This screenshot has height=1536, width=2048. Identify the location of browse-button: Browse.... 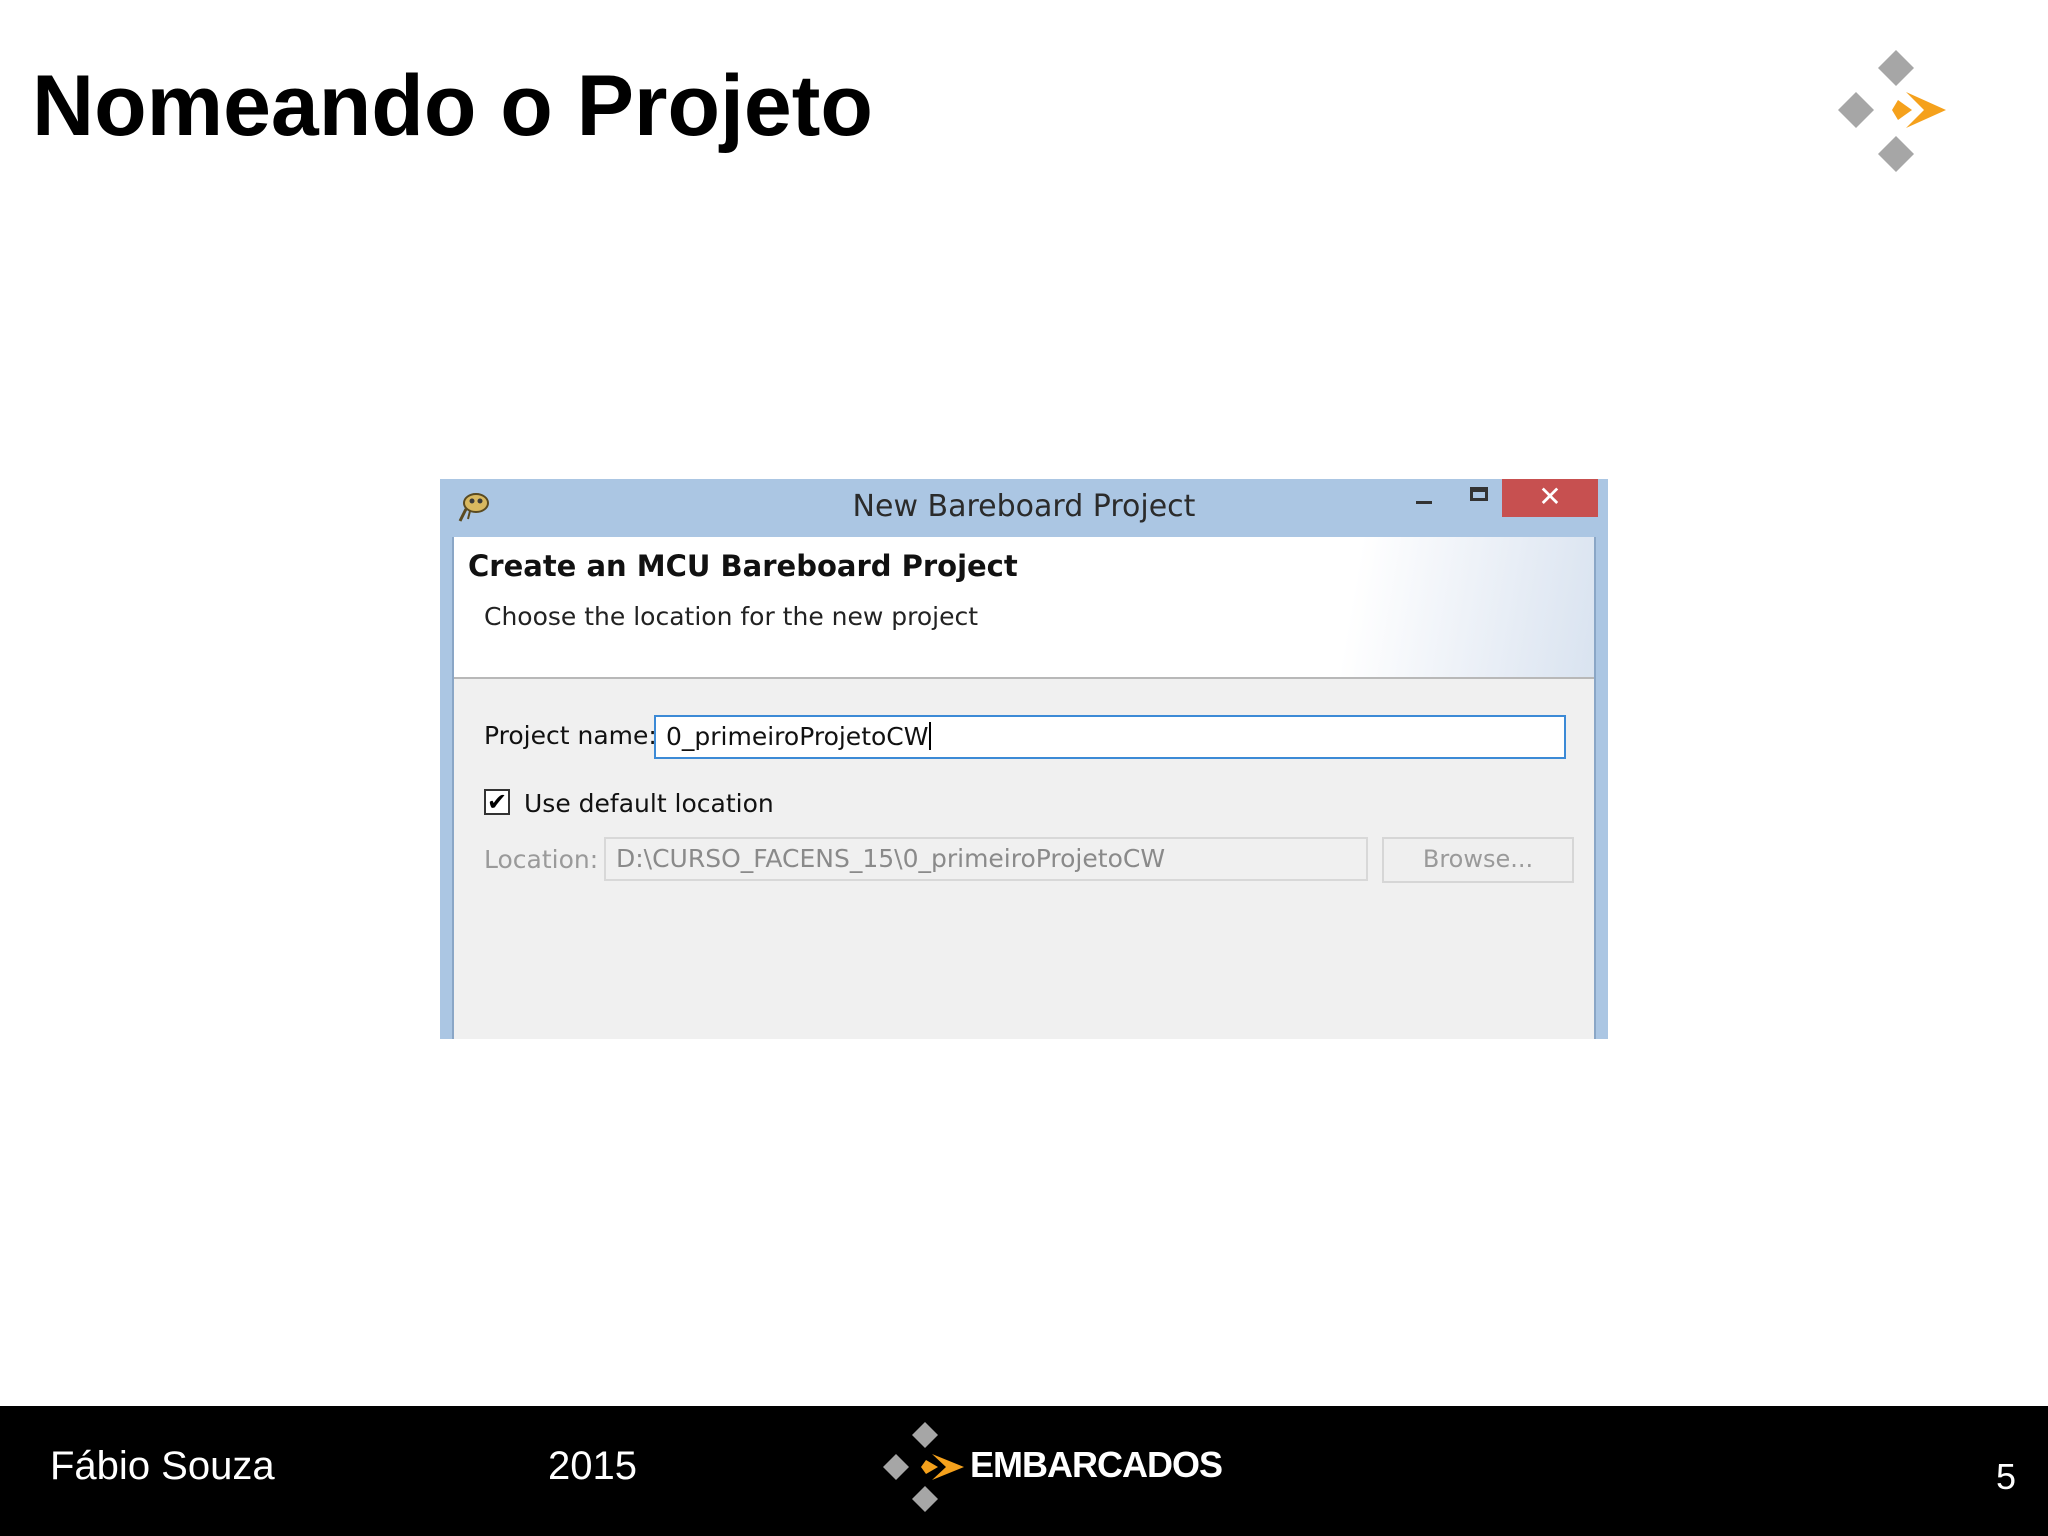
(1478, 860).